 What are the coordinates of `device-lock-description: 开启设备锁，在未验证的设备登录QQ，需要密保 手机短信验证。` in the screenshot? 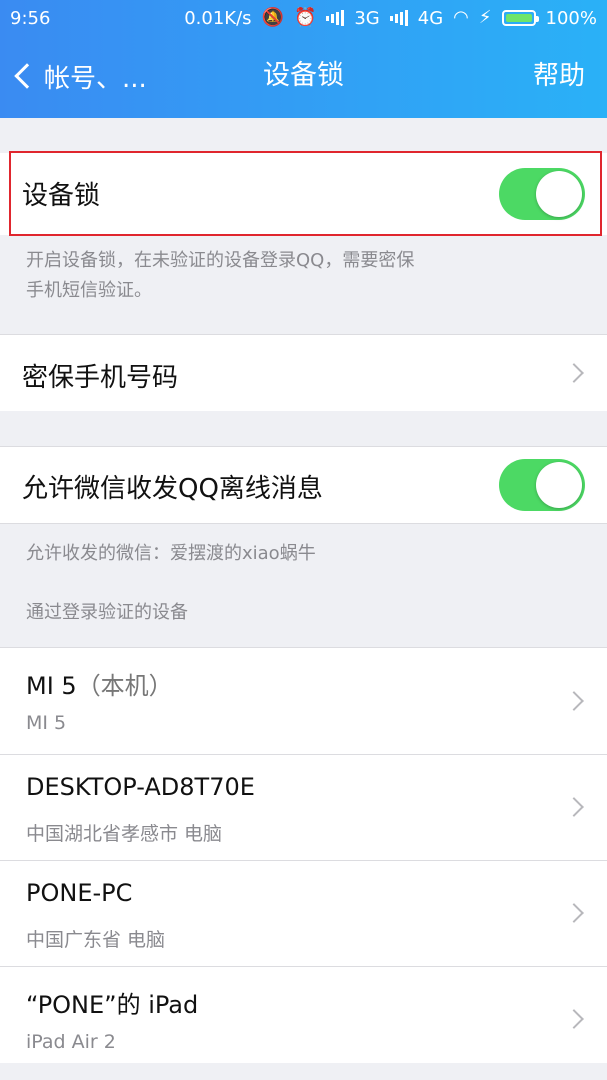 It's located at (220, 276).